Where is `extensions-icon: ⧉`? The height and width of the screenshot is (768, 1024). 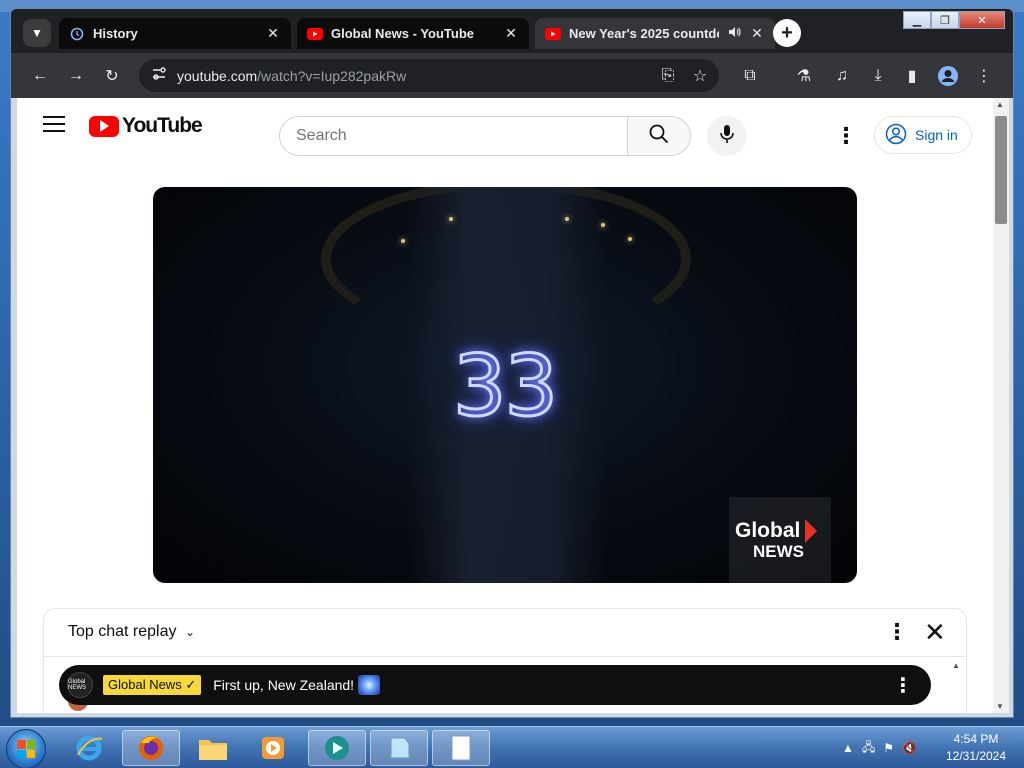 extensions-icon: ⧉ is located at coordinates (750, 76).